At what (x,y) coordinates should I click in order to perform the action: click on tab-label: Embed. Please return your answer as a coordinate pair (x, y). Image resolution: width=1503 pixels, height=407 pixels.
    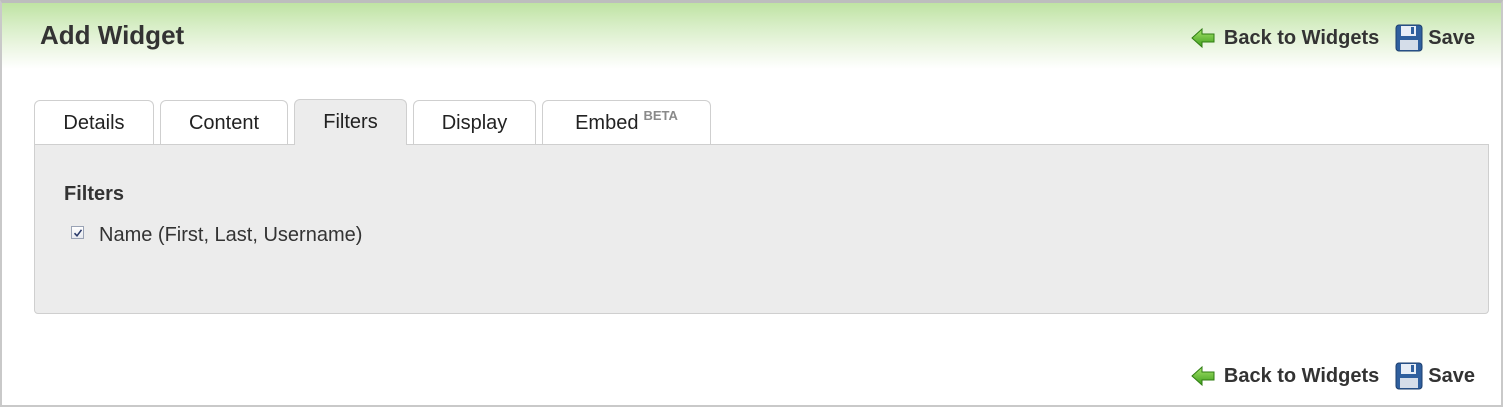
    Looking at the image, I should click on (607, 122).